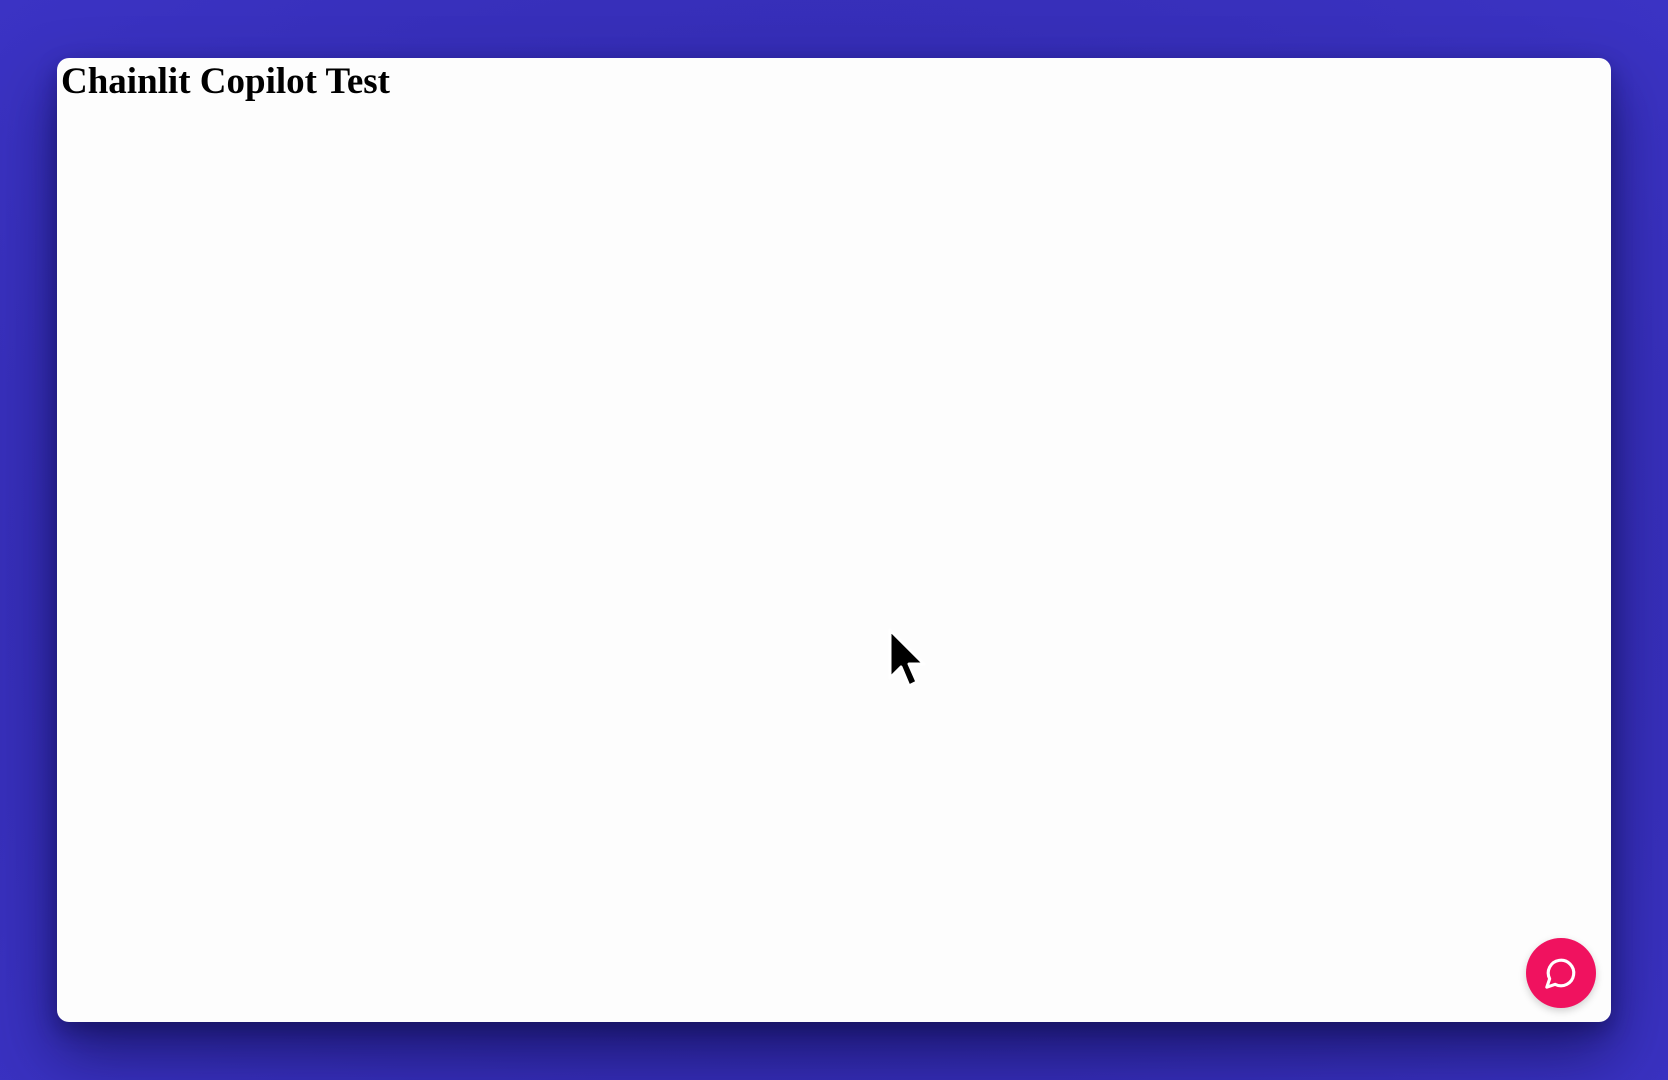  What do you see at coordinates (225, 81) in the screenshot?
I see `page-title: Chainlit Copilot Test` at bounding box center [225, 81].